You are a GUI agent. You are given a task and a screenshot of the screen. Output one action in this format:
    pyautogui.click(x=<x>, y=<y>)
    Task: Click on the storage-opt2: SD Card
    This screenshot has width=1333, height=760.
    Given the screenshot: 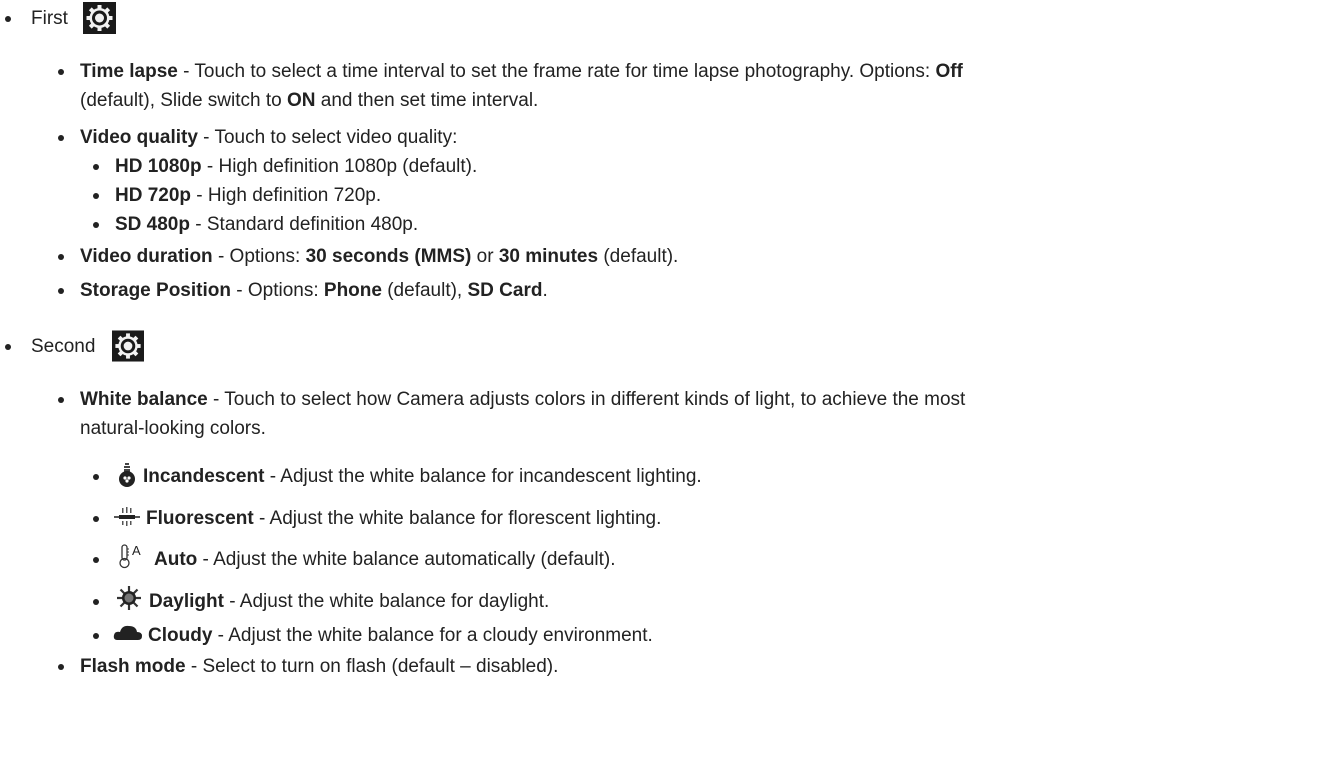 What is the action you would take?
    pyautogui.click(x=505, y=290)
    